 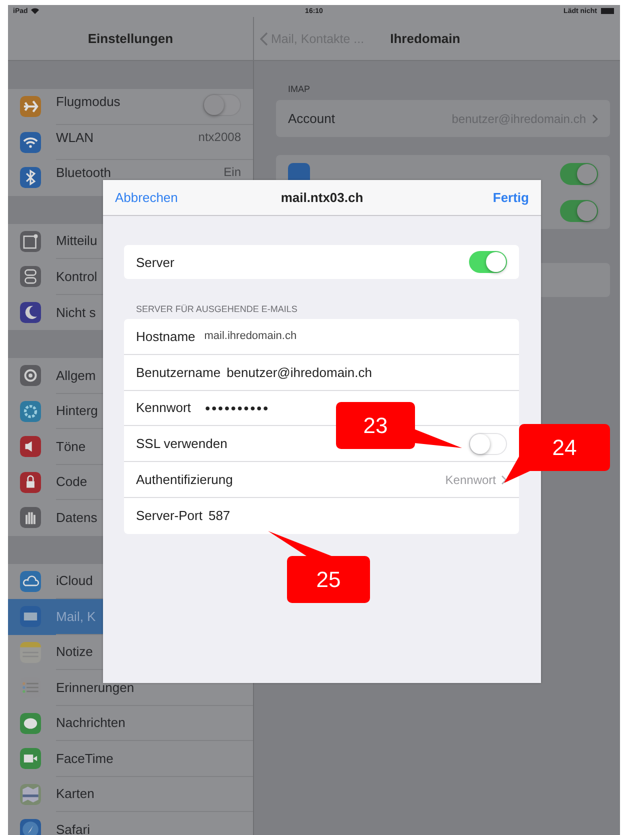 I want to click on callout-label: 23, so click(x=375, y=425).